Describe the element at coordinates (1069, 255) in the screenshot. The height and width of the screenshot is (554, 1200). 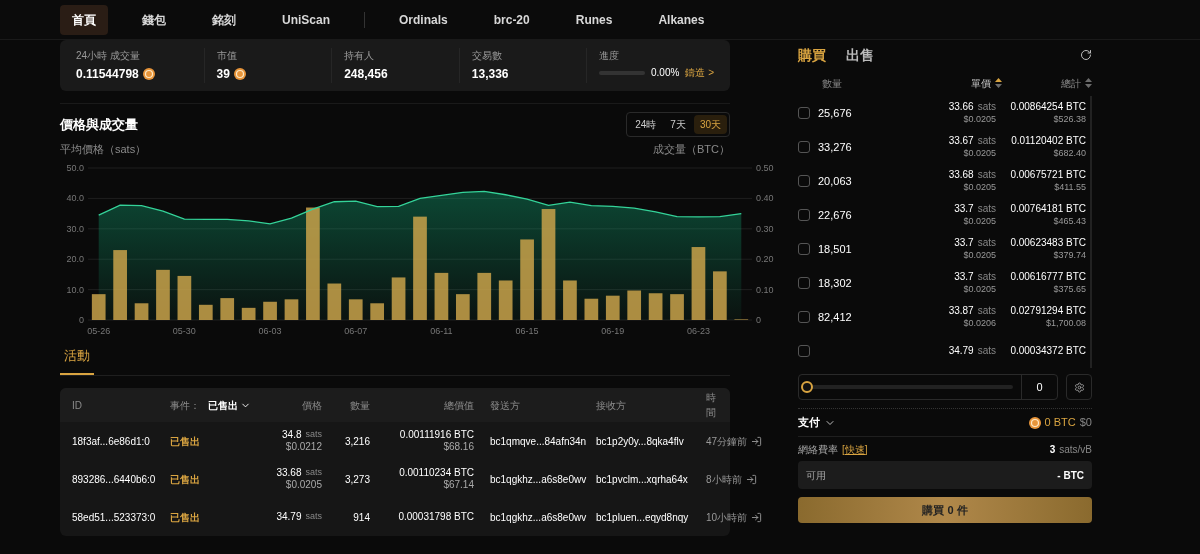
I see `total-usd: $379.74` at that location.